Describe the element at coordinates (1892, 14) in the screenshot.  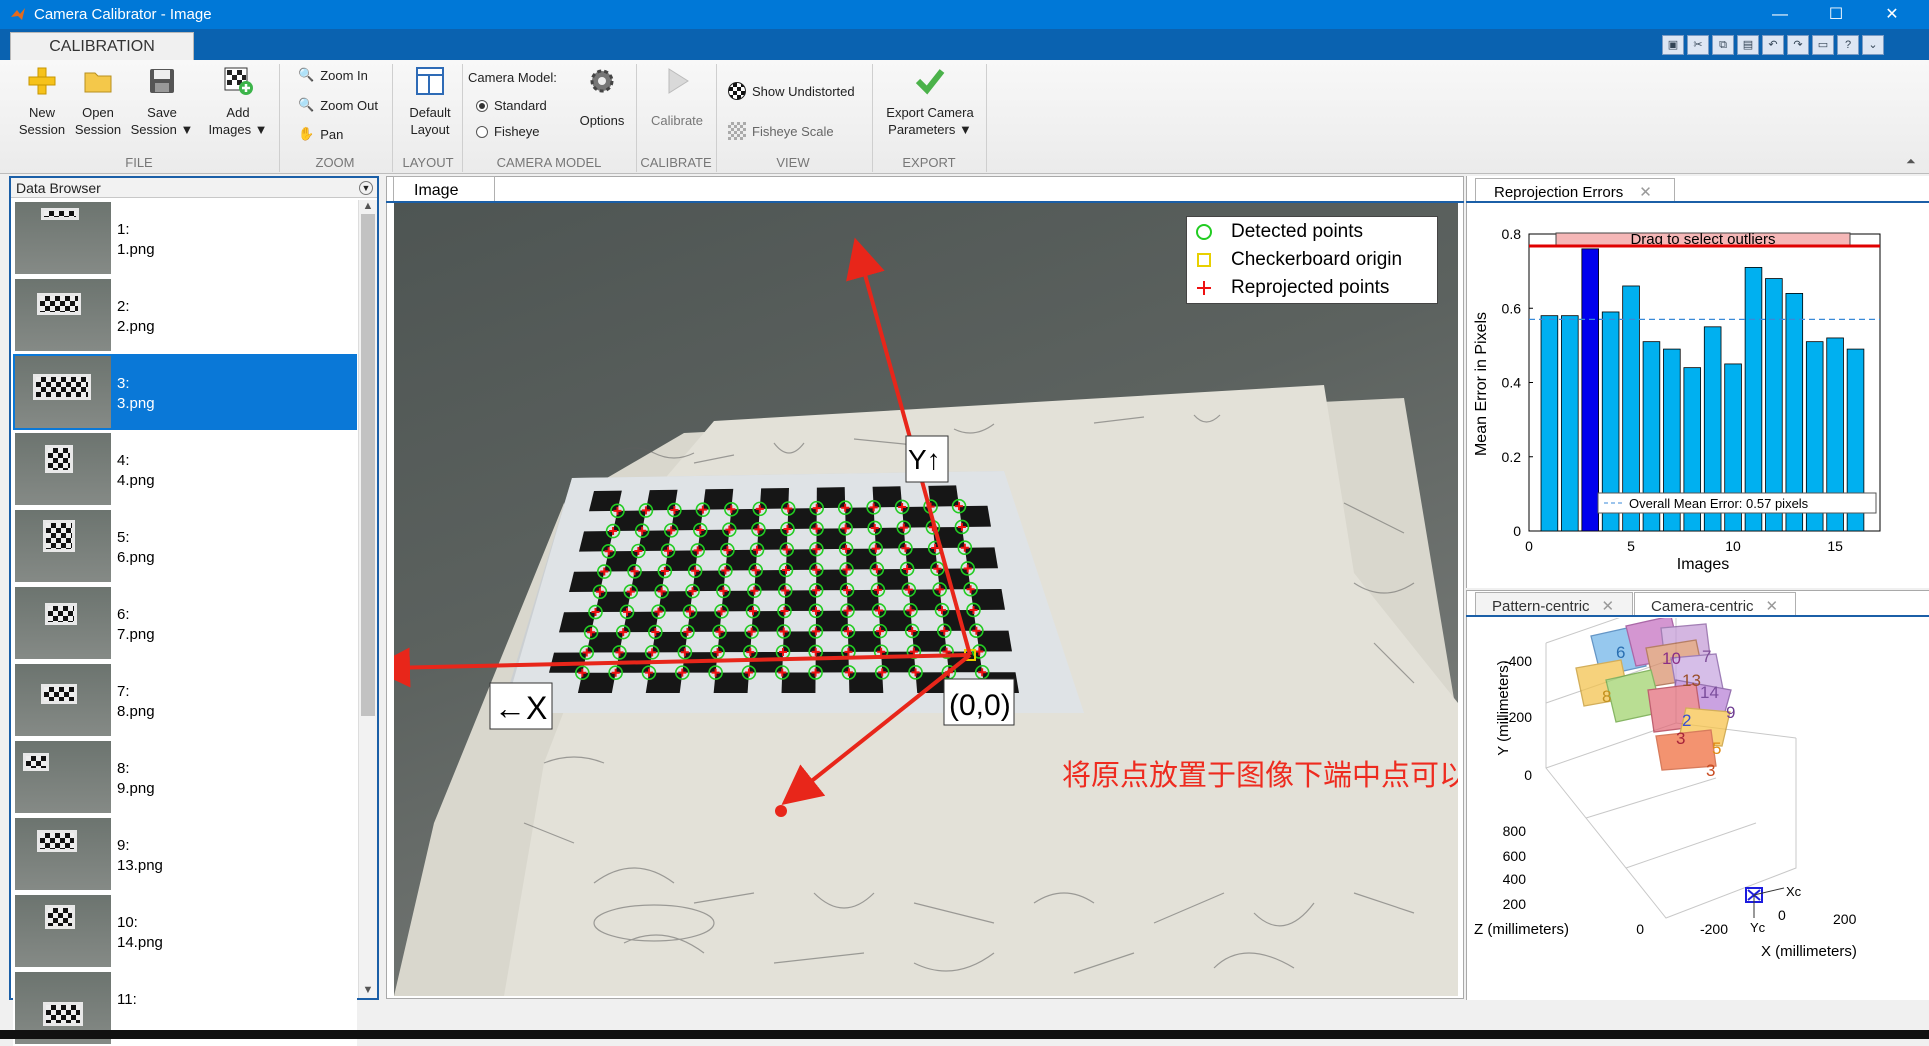
I see `close-button: ✕` at that location.